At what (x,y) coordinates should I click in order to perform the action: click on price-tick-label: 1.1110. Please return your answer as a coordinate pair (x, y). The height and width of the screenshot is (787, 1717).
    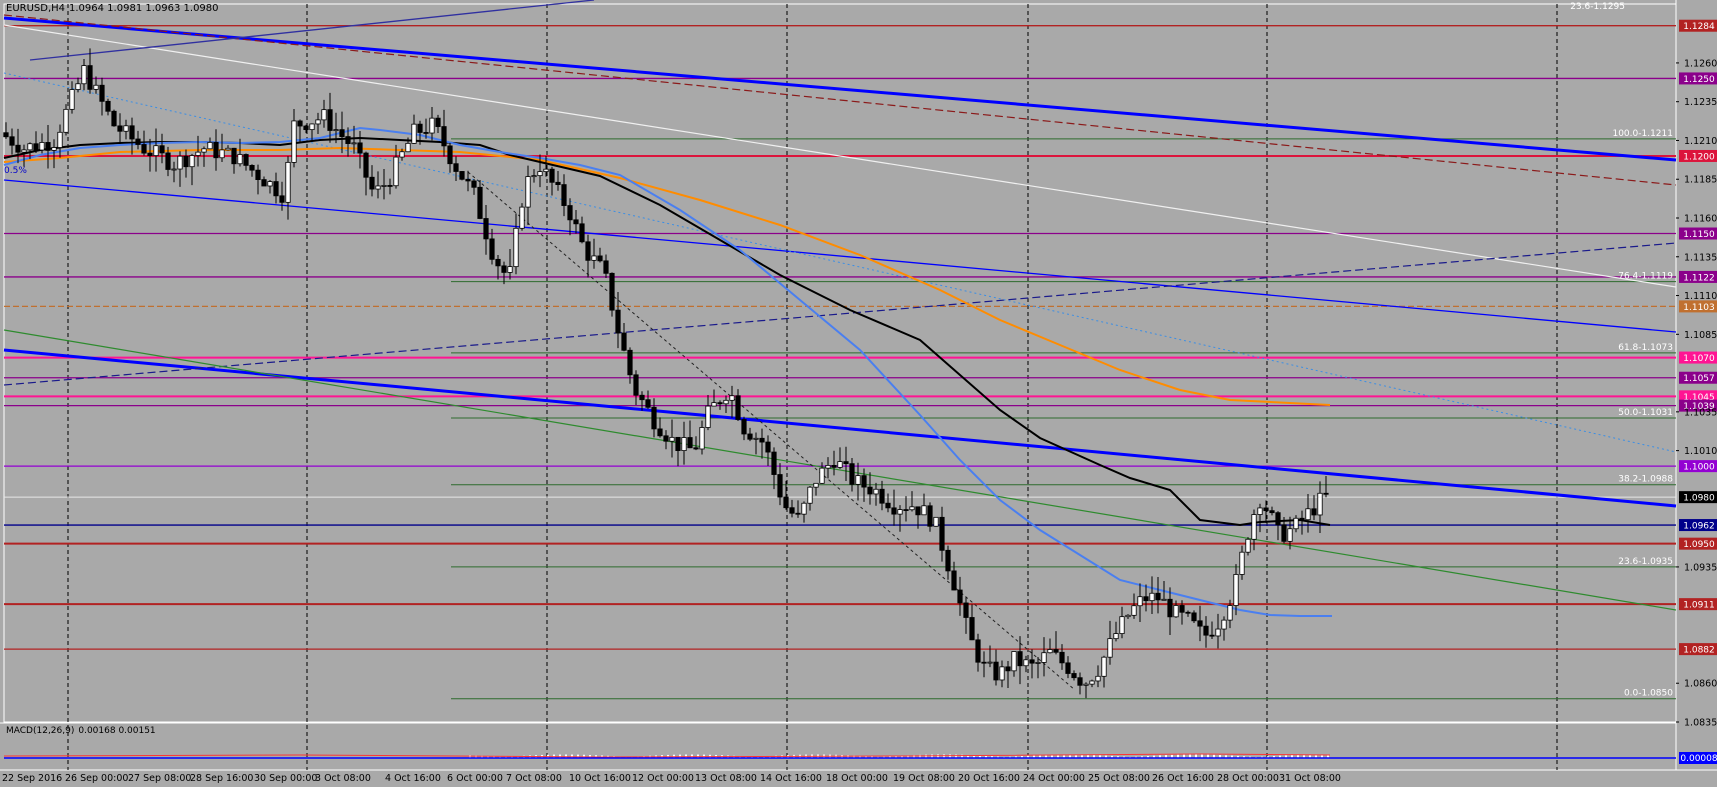
    Looking at the image, I should click on (1700, 296).